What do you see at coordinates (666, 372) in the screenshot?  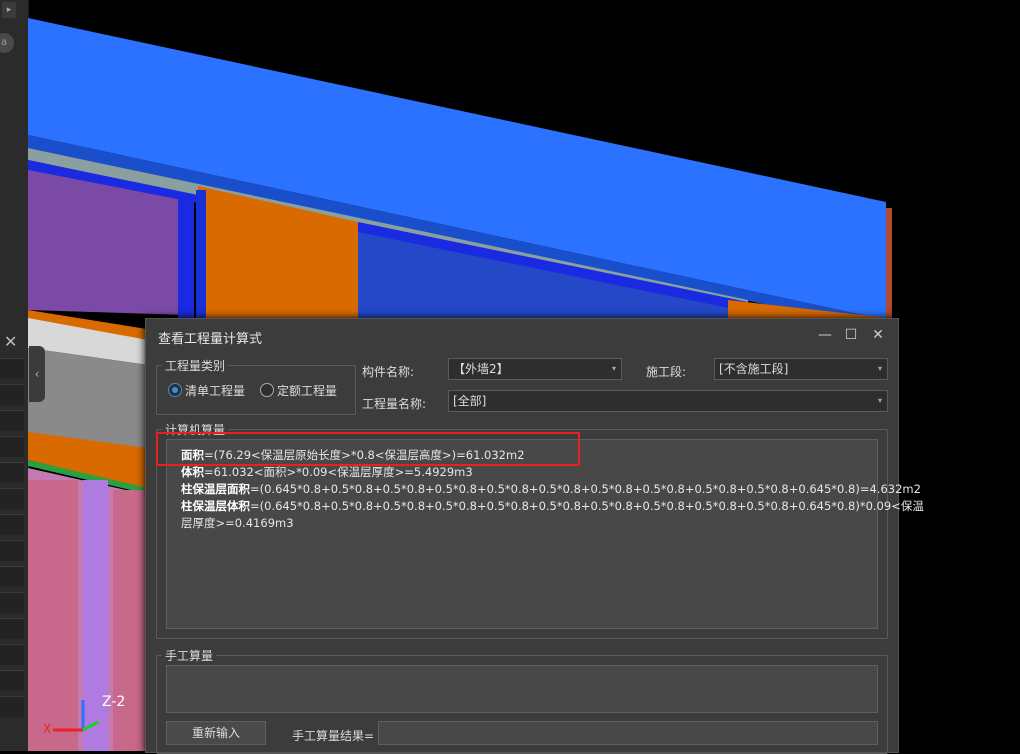 I see `construction-stage-label: 施工段:` at bounding box center [666, 372].